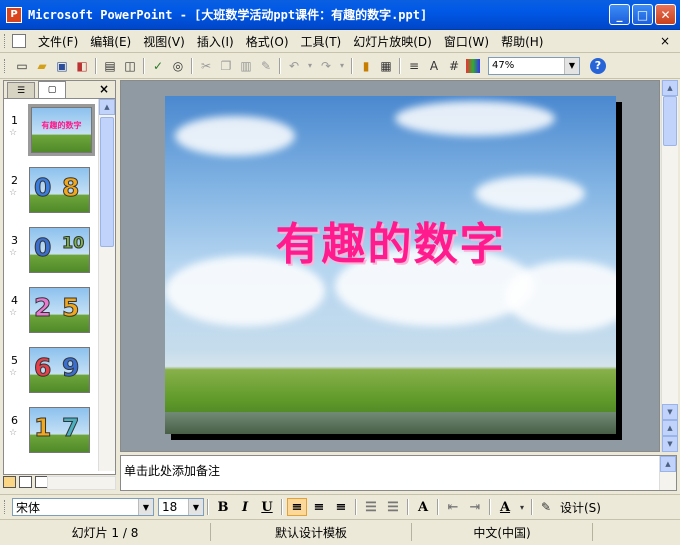 This screenshot has width=680, height=545. I want to click on animation-star-icon: ☆, so click(13, 193).